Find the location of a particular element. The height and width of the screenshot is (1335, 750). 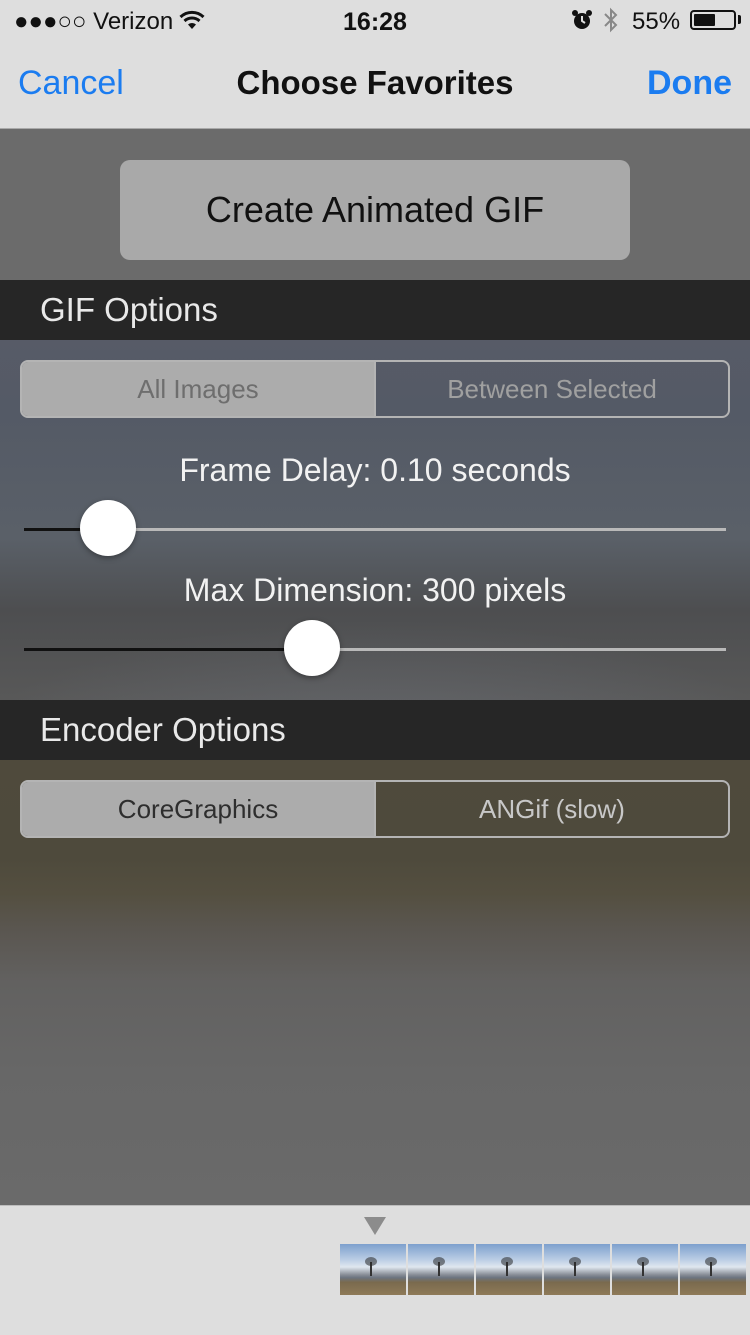

done-button: Done is located at coordinates (689, 83).